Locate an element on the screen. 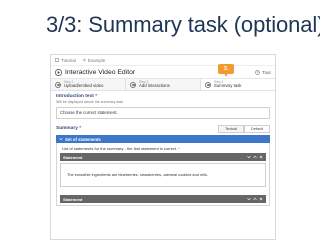 This screenshot has height=240, width=320. breadcrumb-example: Example is located at coordinates (94, 60).